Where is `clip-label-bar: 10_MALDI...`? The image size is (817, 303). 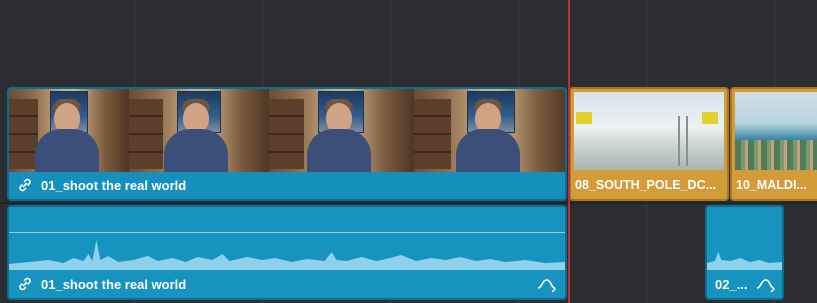 clip-label-bar: 10_MALDI... is located at coordinates (774, 185).